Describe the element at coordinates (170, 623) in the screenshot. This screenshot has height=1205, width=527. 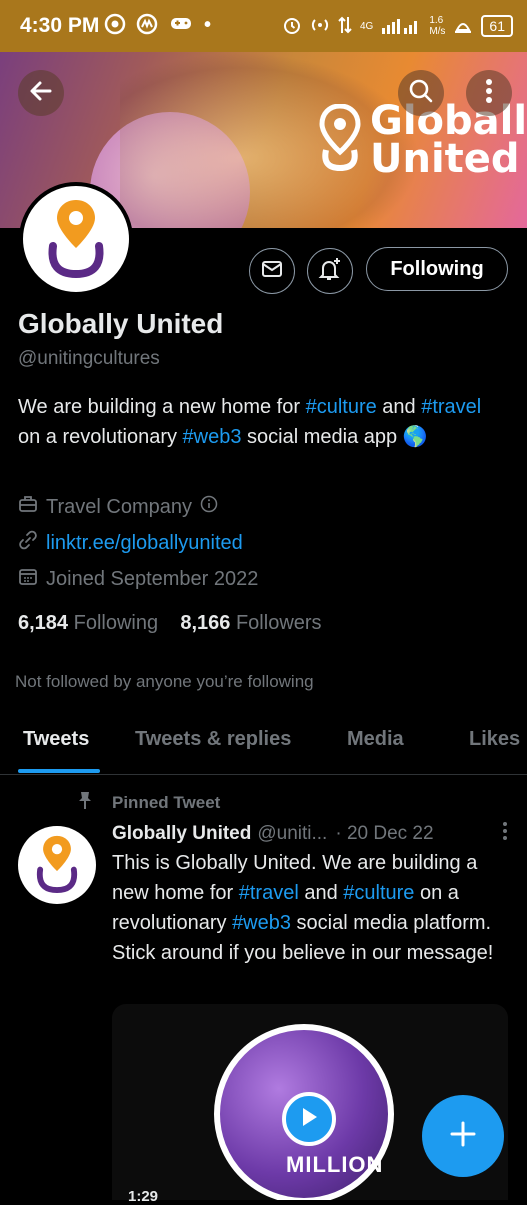
I see `follow-counts: 6,184 Following 8,166 Followers` at that location.